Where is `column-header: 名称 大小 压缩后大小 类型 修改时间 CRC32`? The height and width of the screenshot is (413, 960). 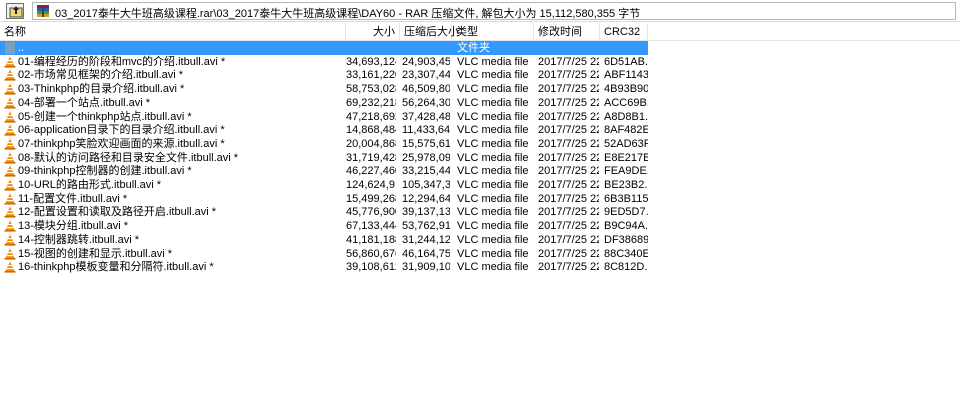
column-header: 名称 大小 压缩后大小 类型 修改时间 CRC32 is located at coordinates (480, 32).